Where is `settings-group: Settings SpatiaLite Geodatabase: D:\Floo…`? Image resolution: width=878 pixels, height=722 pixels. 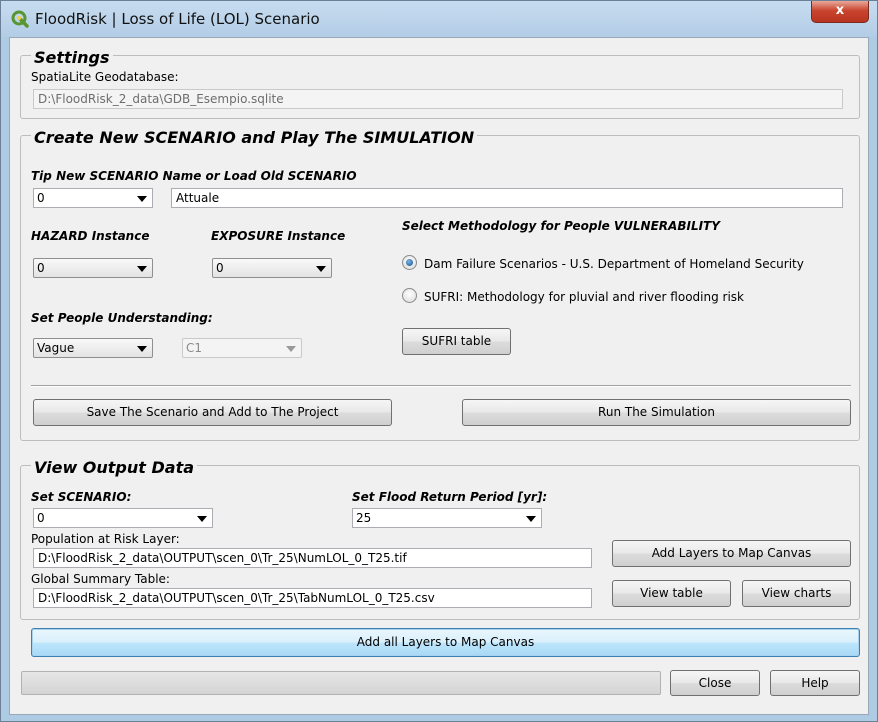
settings-group: Settings SpatiaLite Geodatabase: D:\Floo… is located at coordinates (440, 83).